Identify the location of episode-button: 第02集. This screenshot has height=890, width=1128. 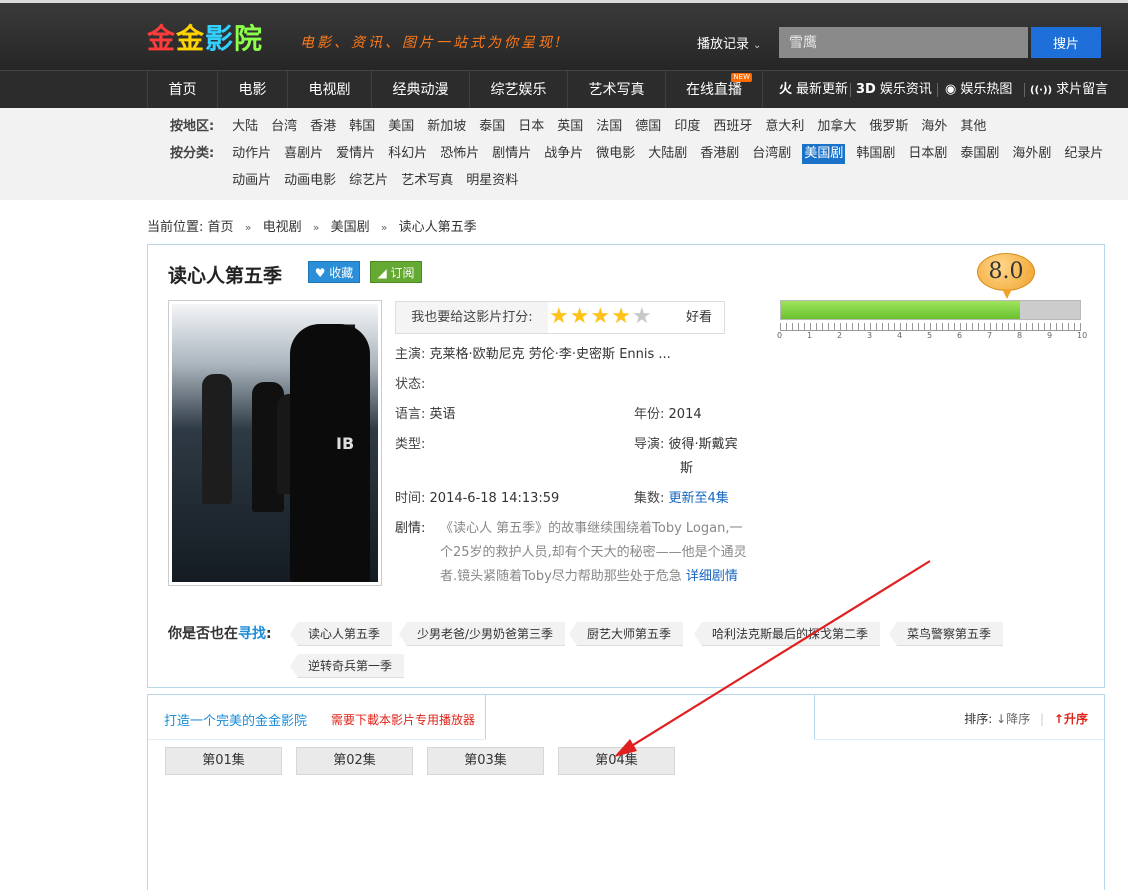
(354, 761).